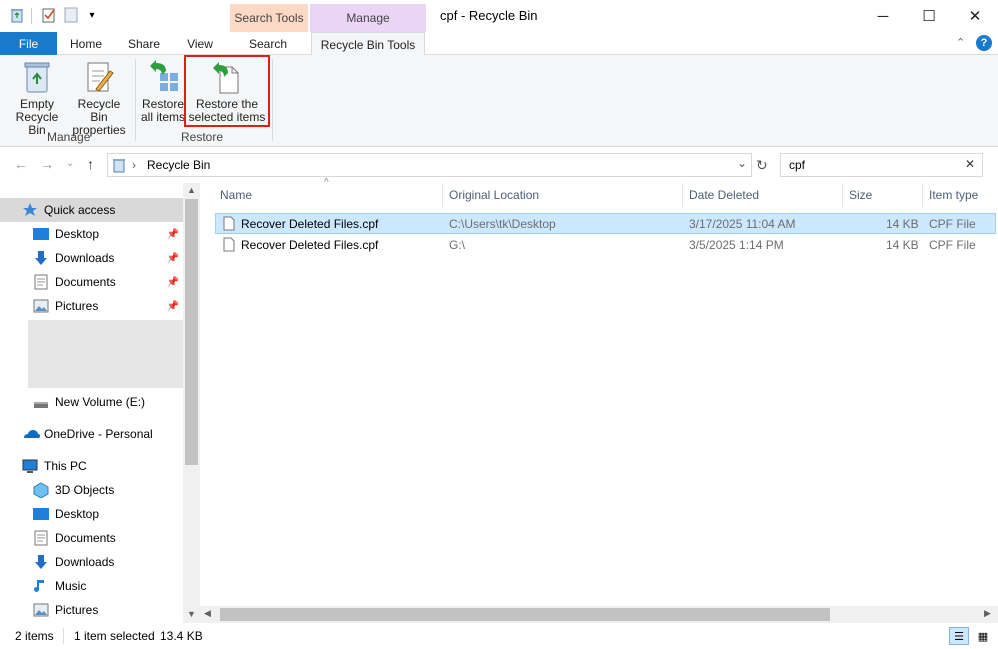 Image resolution: width=998 pixels, height=649 pixels. I want to click on tab-search: Search, so click(268, 43).